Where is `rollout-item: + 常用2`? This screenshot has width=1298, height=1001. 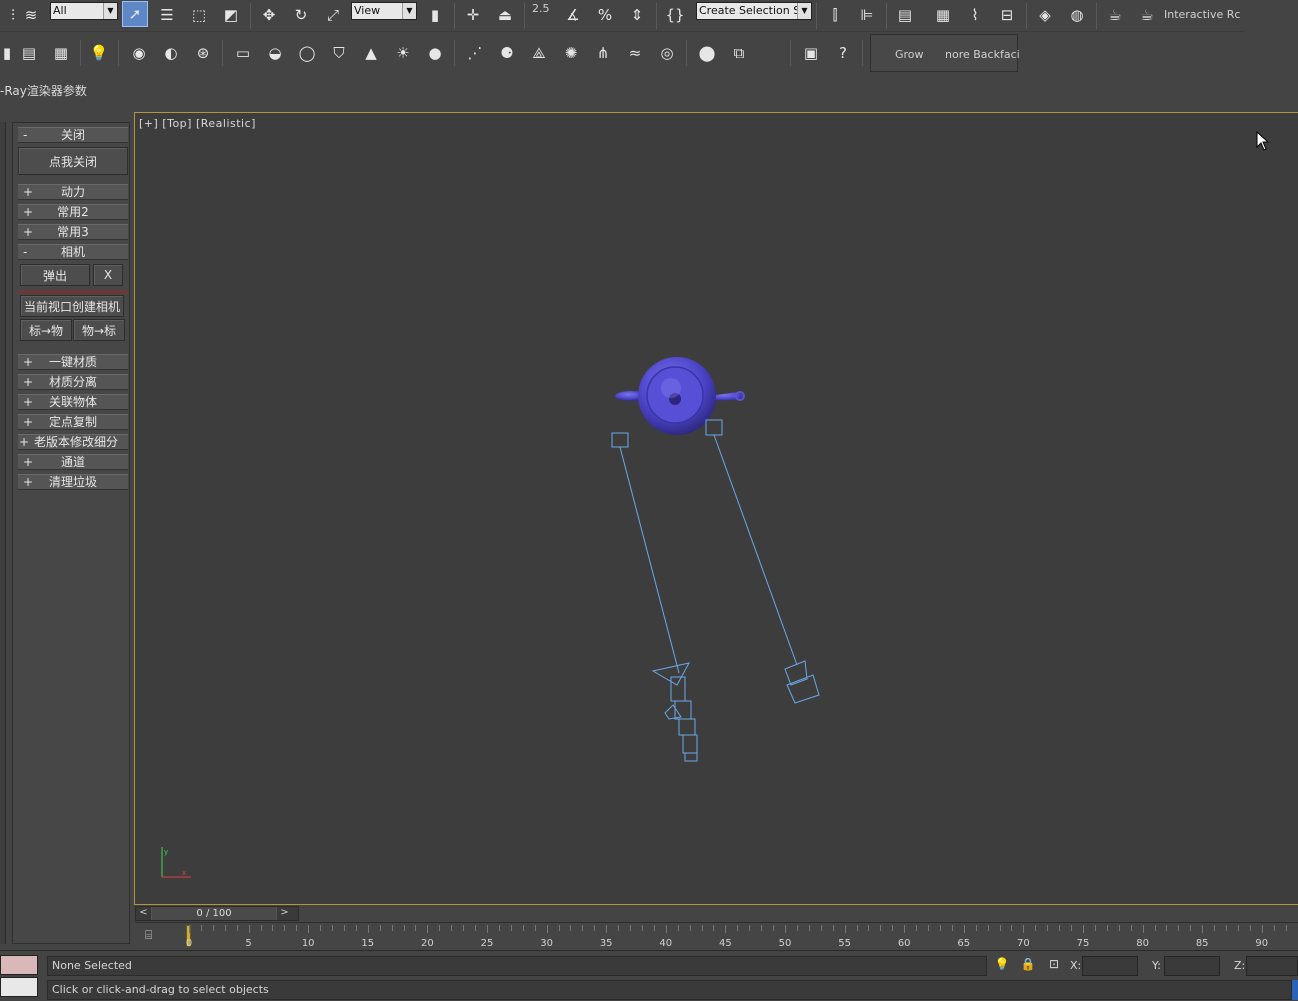 rollout-item: + 常用2 is located at coordinates (73, 212).